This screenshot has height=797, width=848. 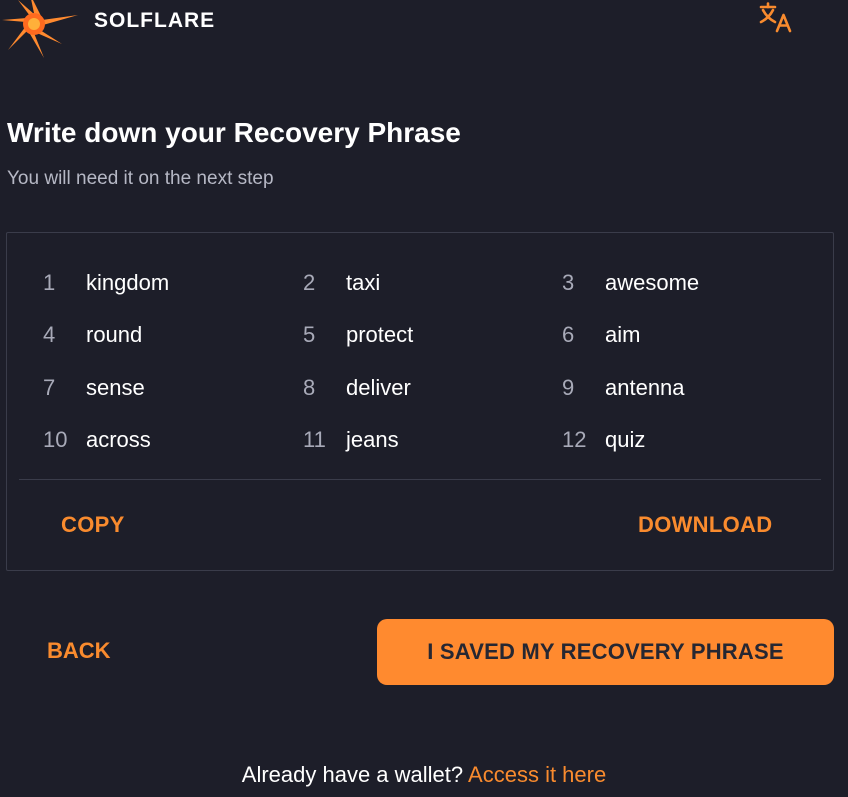 I want to click on recovery-word-item: 2 taxi, so click(x=413, y=283).